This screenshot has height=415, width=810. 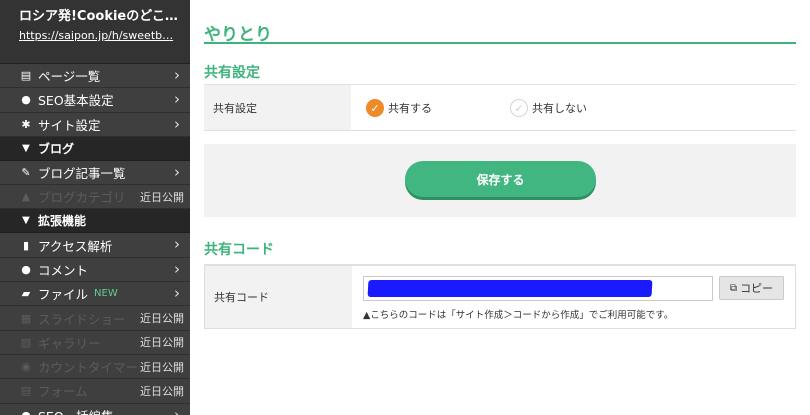 I want to click on sidebar-item-label: サイト設定, so click(x=69, y=125).